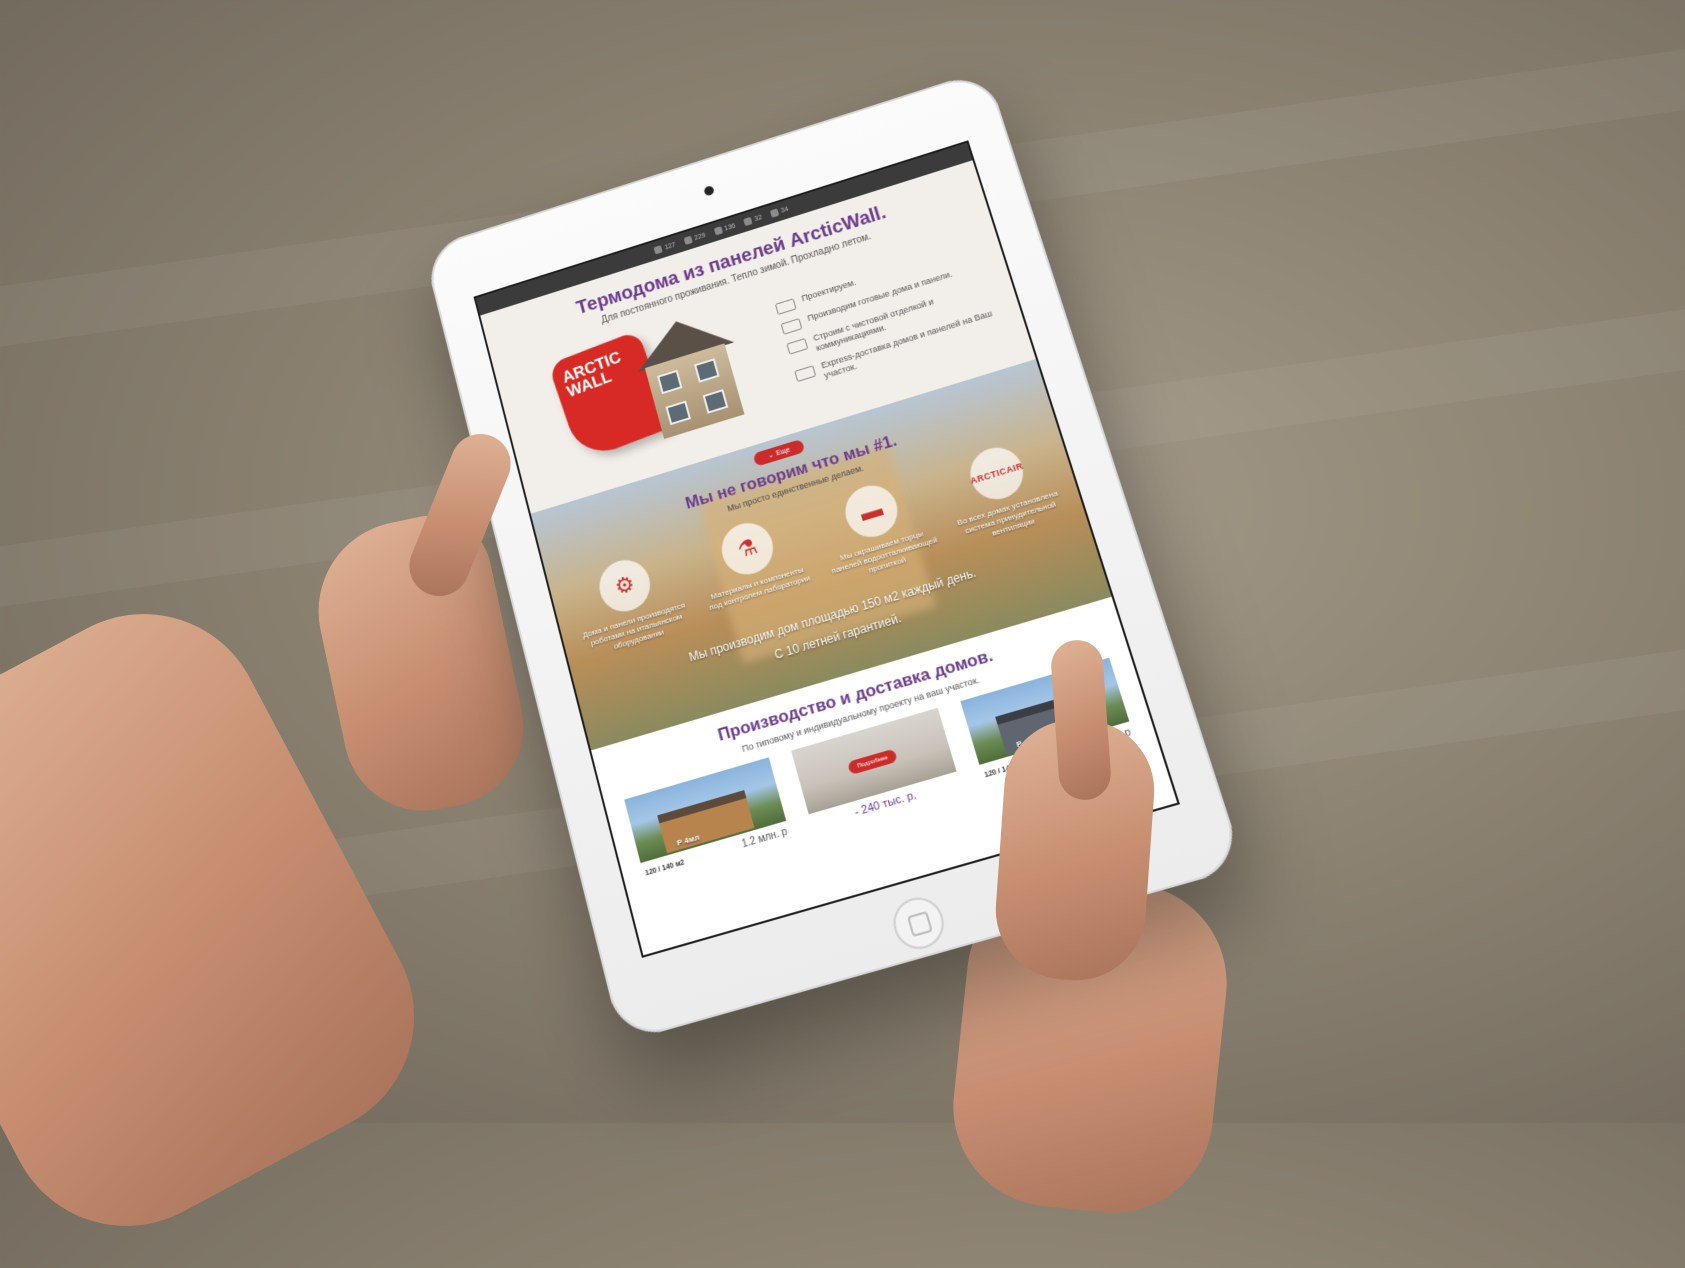  Describe the element at coordinates (665, 248) in the screenshot. I see `social-item-twitter: 127` at that location.